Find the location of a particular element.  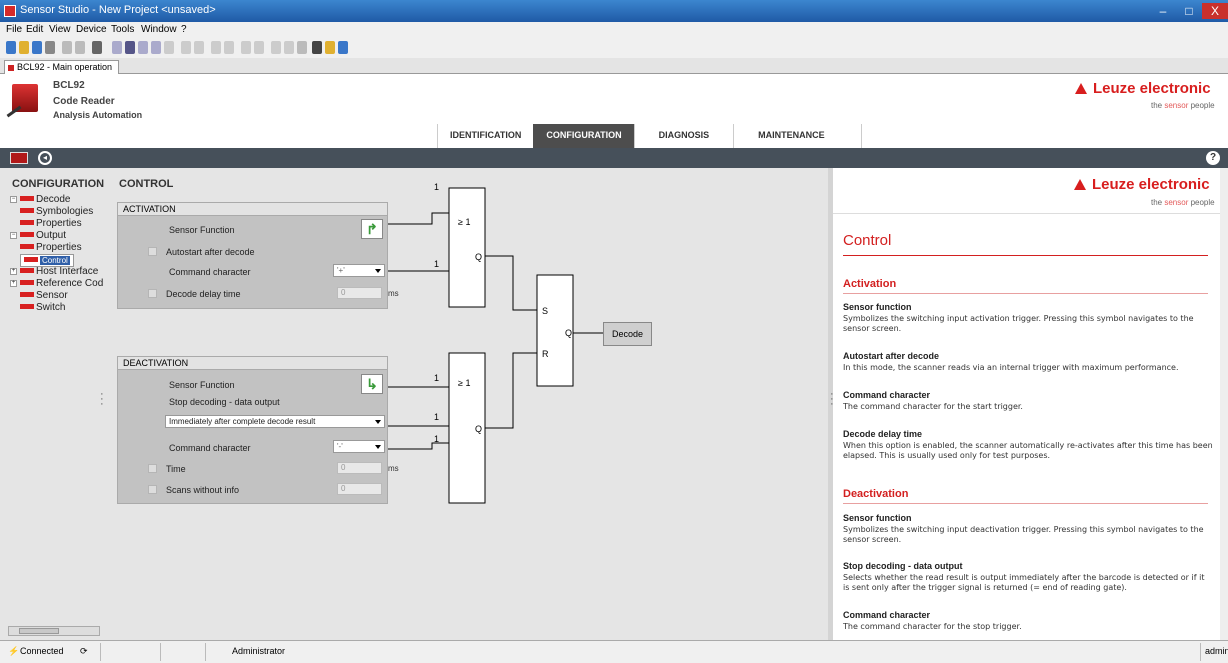

download-icon is located at coordinates (156, 47).